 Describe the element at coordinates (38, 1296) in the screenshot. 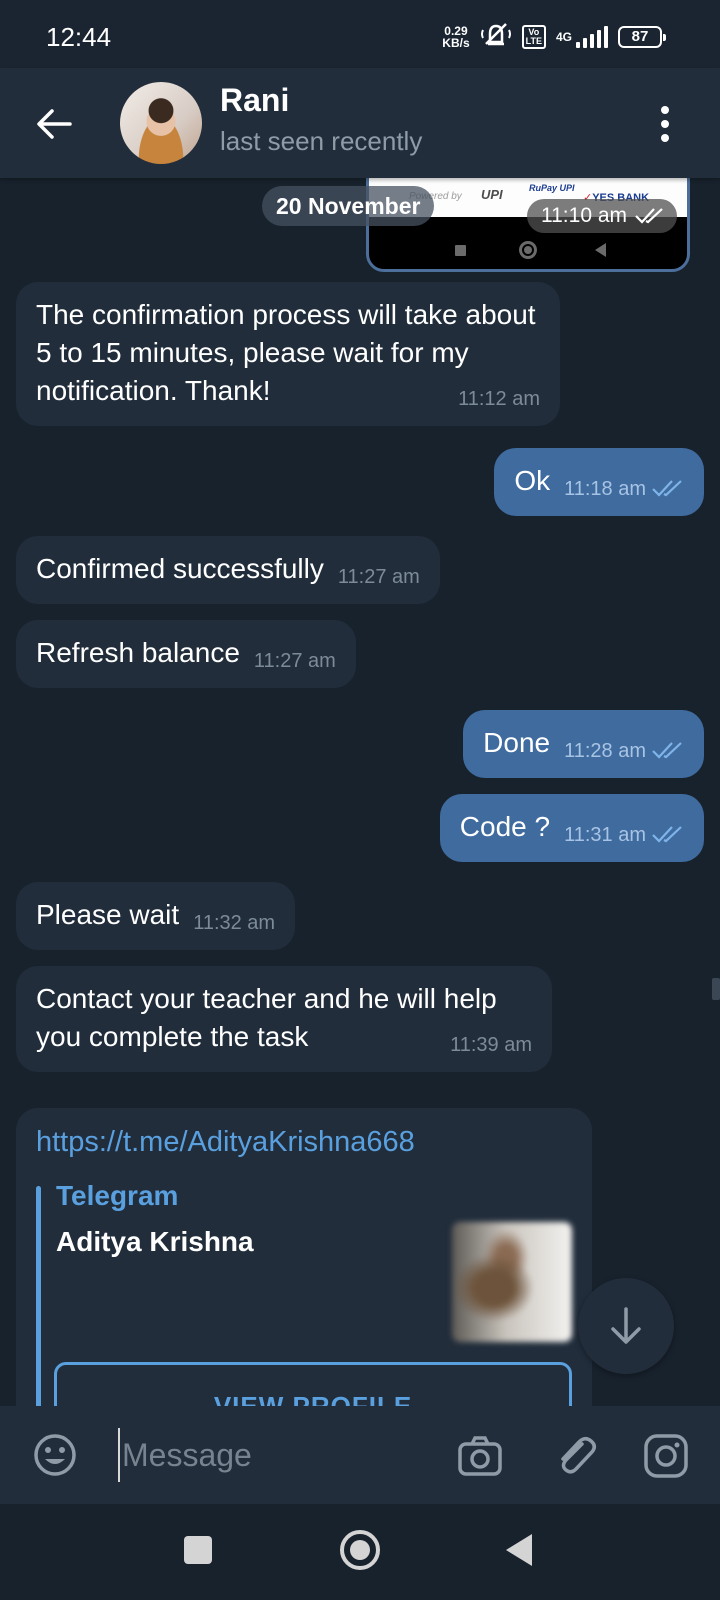

I see `preview-accent-bar` at that location.